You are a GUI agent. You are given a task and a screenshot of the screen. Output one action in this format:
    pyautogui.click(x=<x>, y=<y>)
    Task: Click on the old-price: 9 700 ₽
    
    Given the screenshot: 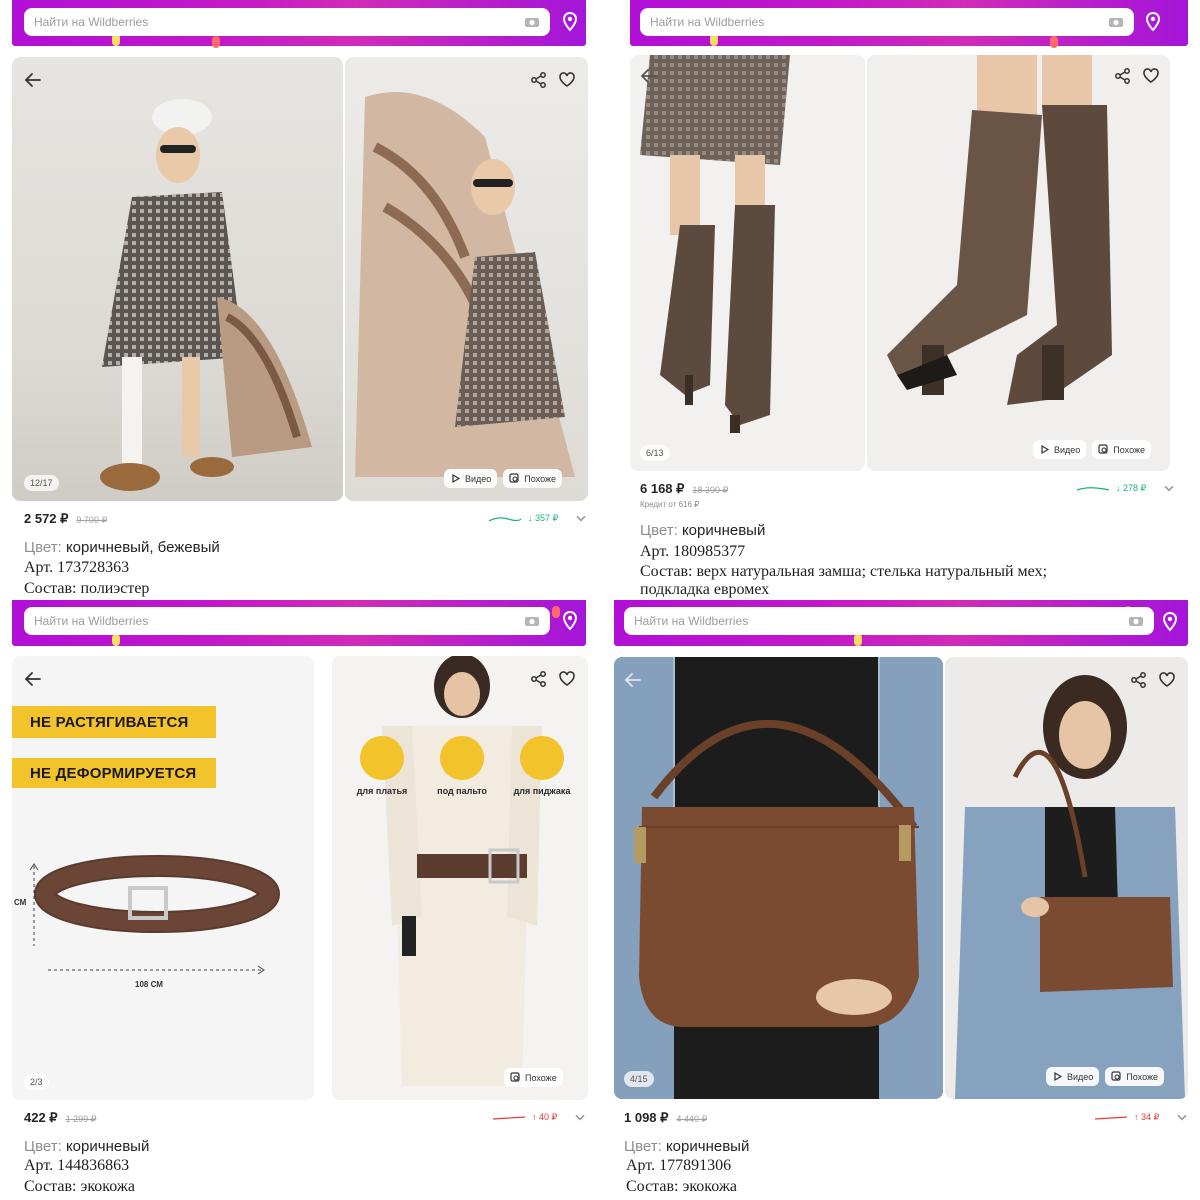 What is the action you would take?
    pyautogui.click(x=92, y=520)
    